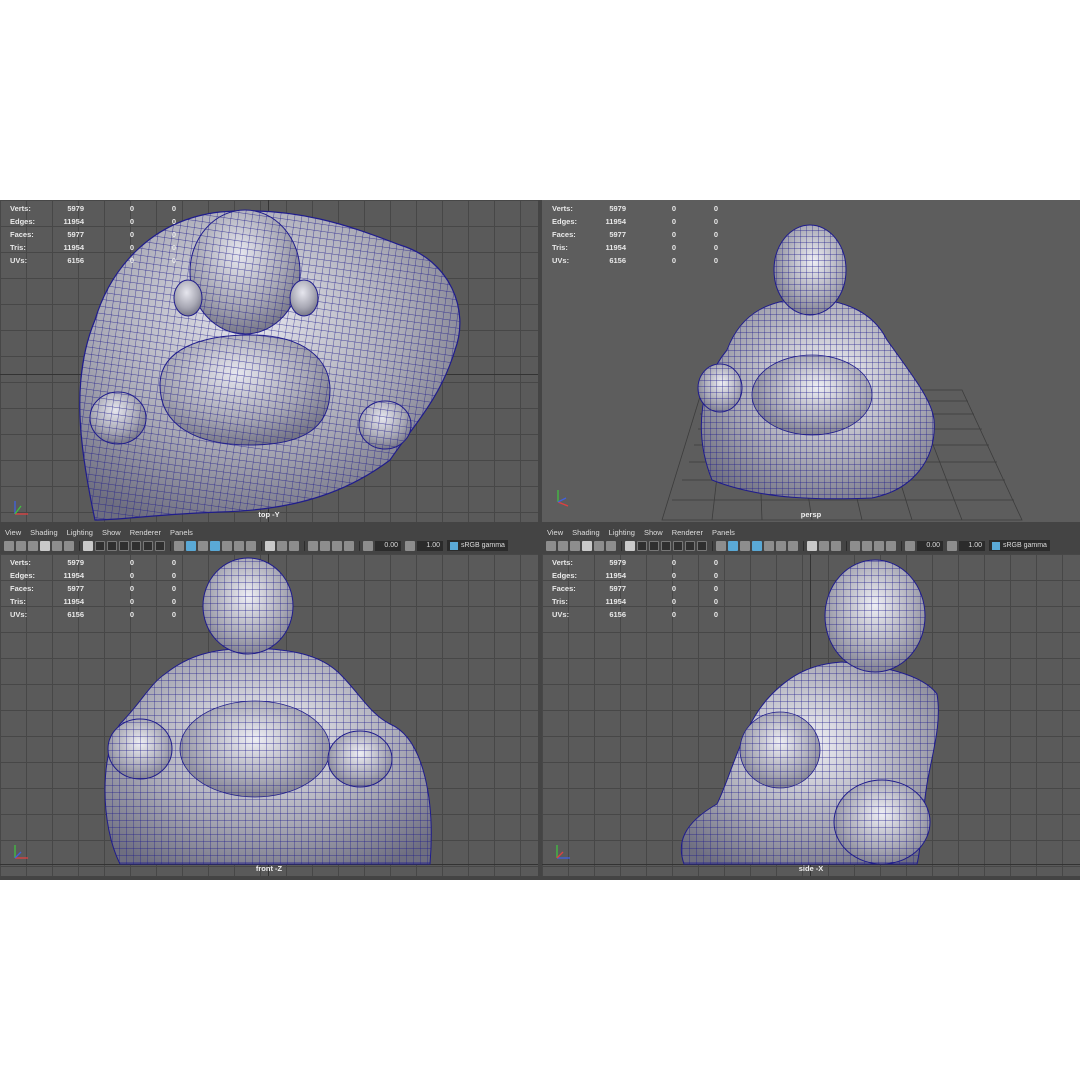 The height and width of the screenshot is (1080, 1080). I want to click on stat-label-verts: Verts:, so click(562, 562).